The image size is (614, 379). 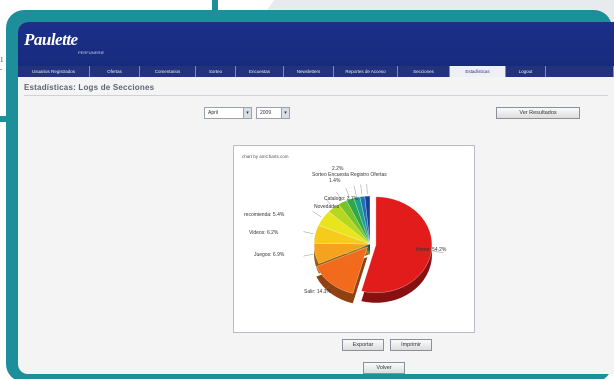 What do you see at coordinates (349, 175) in the screenshot?
I see `pie-label-top-overlap: Sorteo Encuesta Registro Ofertas` at bounding box center [349, 175].